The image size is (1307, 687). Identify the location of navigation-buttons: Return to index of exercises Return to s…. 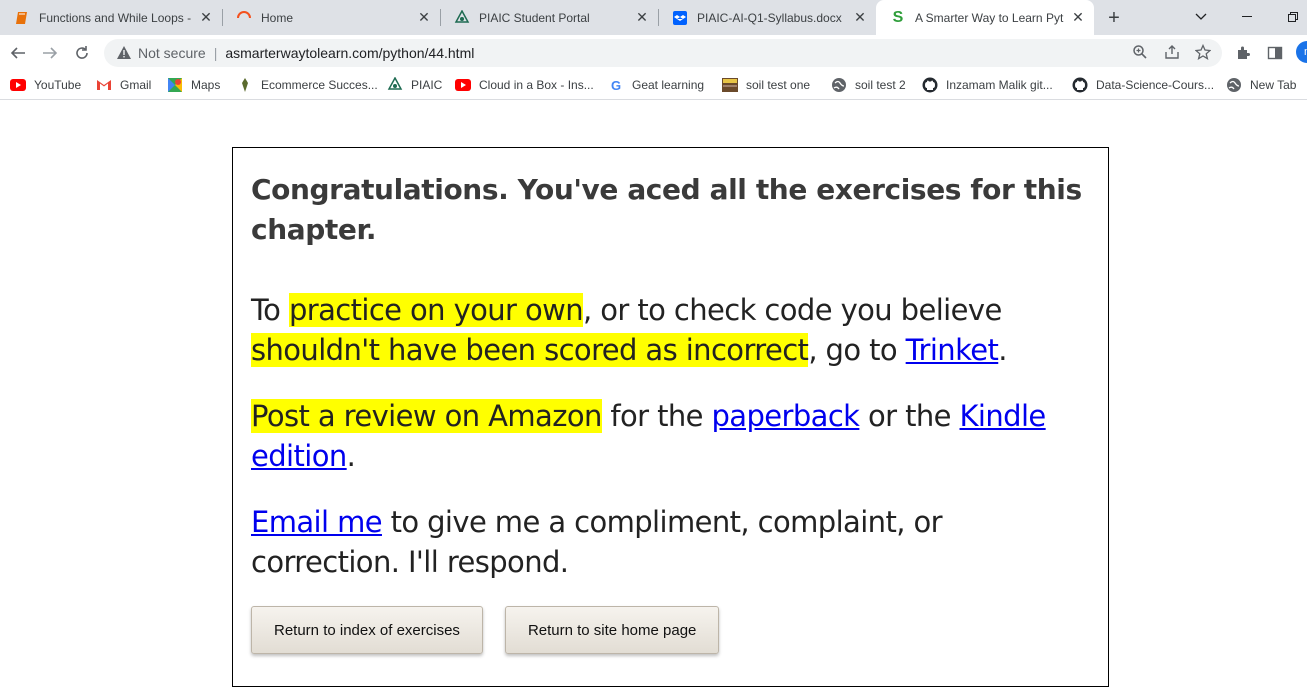
(485, 630).